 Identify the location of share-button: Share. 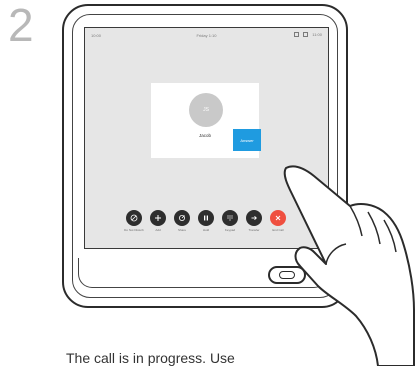
(182, 221).